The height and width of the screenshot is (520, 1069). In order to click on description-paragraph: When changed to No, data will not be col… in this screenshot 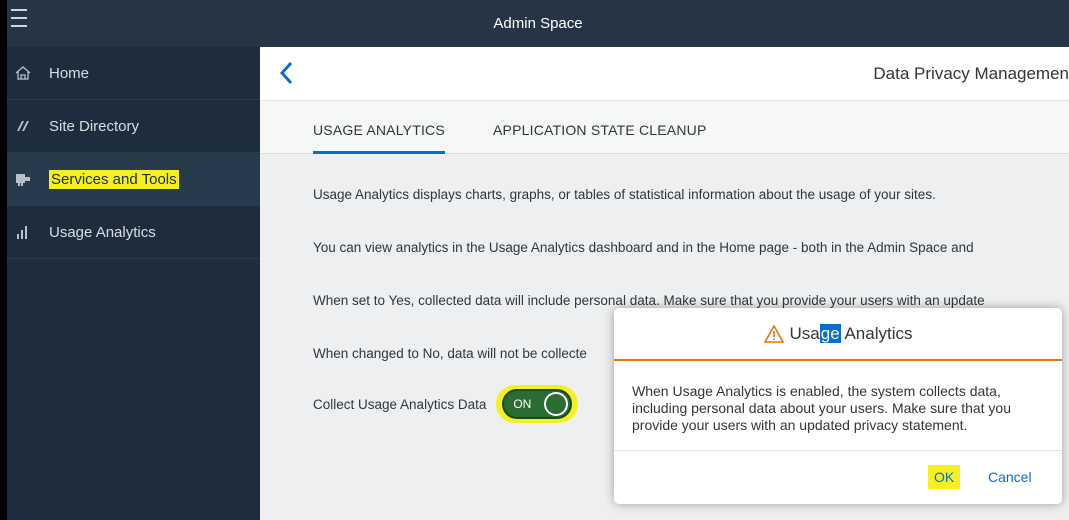, I will do `click(450, 353)`.